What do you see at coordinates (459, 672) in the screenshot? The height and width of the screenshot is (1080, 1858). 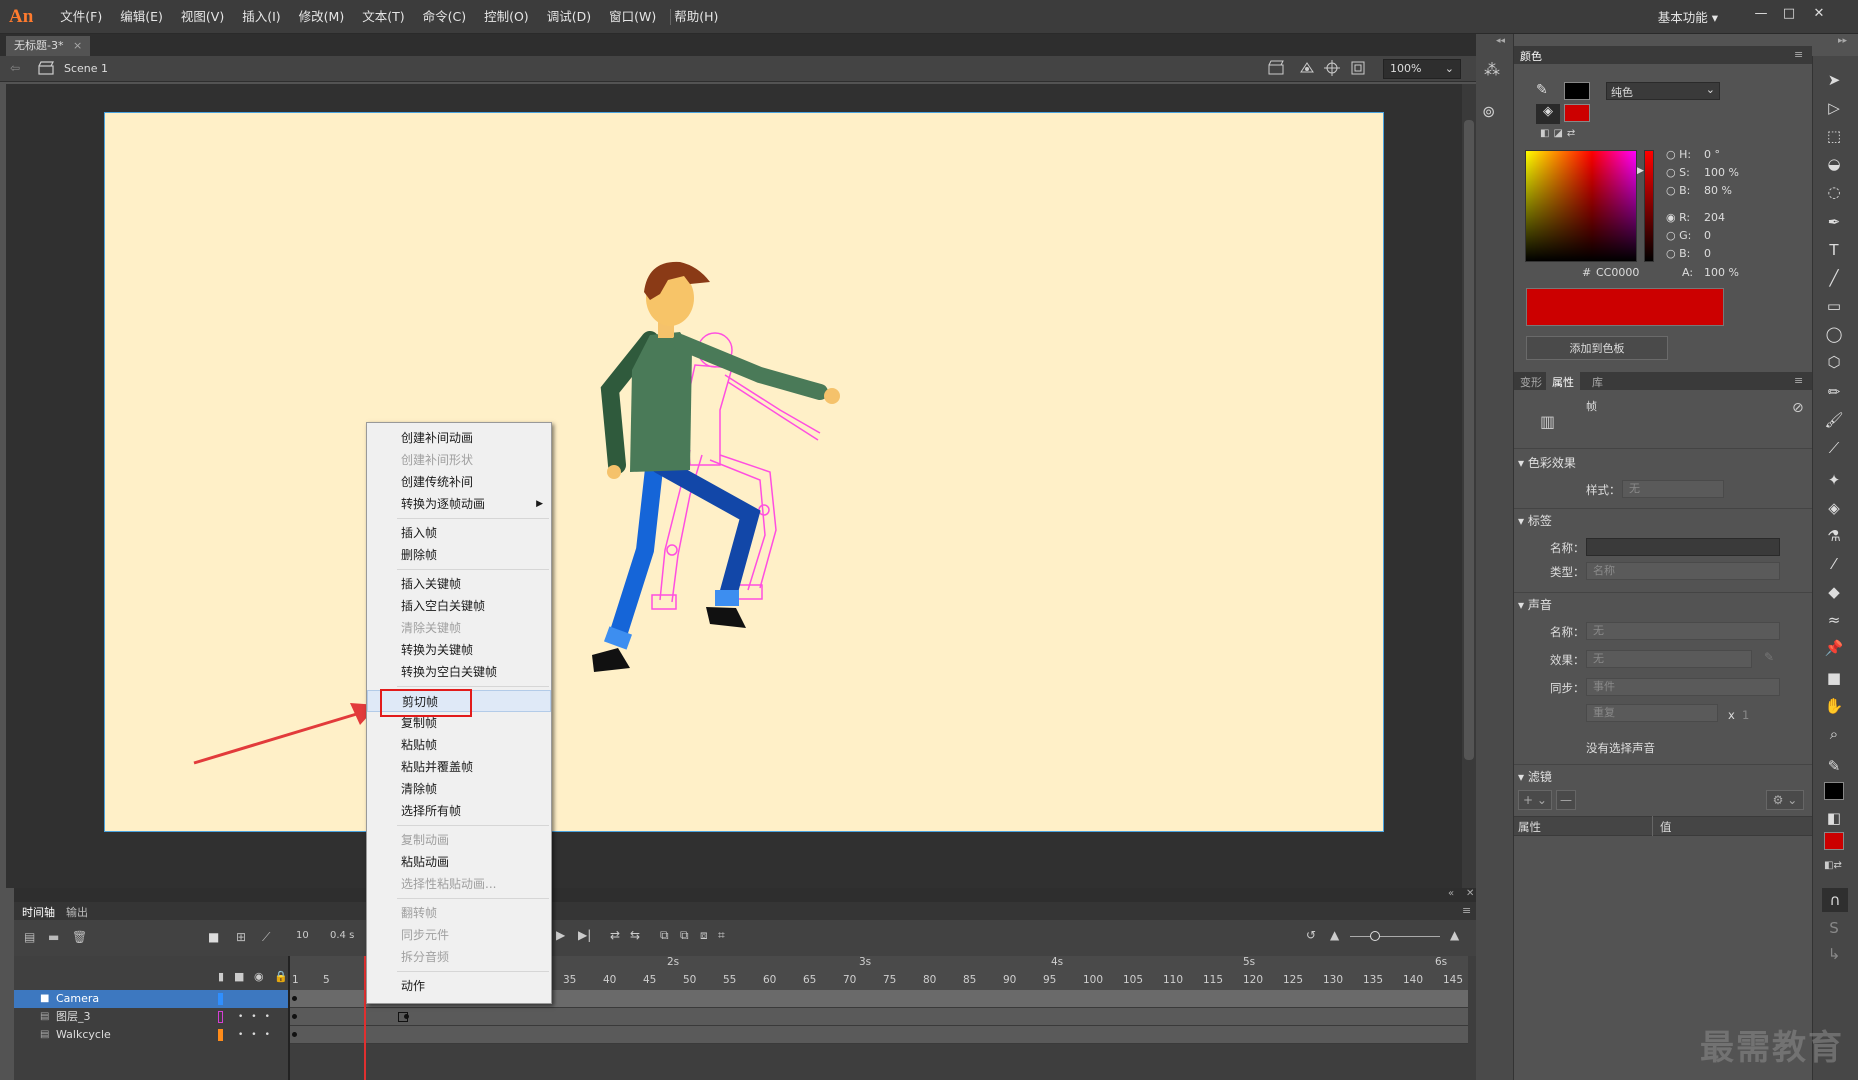 I see `menu-item-convert-to-blank-keyframe: 转换为空白关键帧` at bounding box center [459, 672].